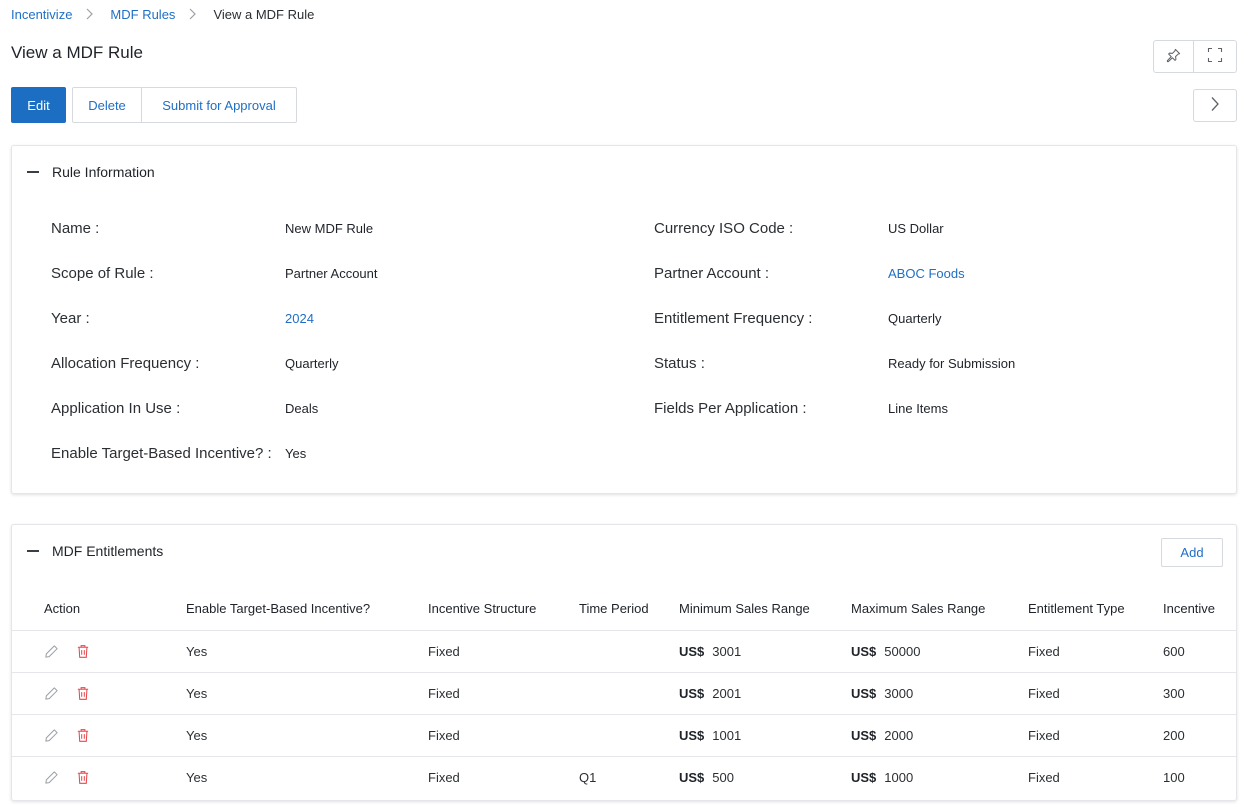 Image resolution: width=1245 pixels, height=810 pixels. I want to click on breadcrumb-current: View a MDF Rule, so click(264, 14).